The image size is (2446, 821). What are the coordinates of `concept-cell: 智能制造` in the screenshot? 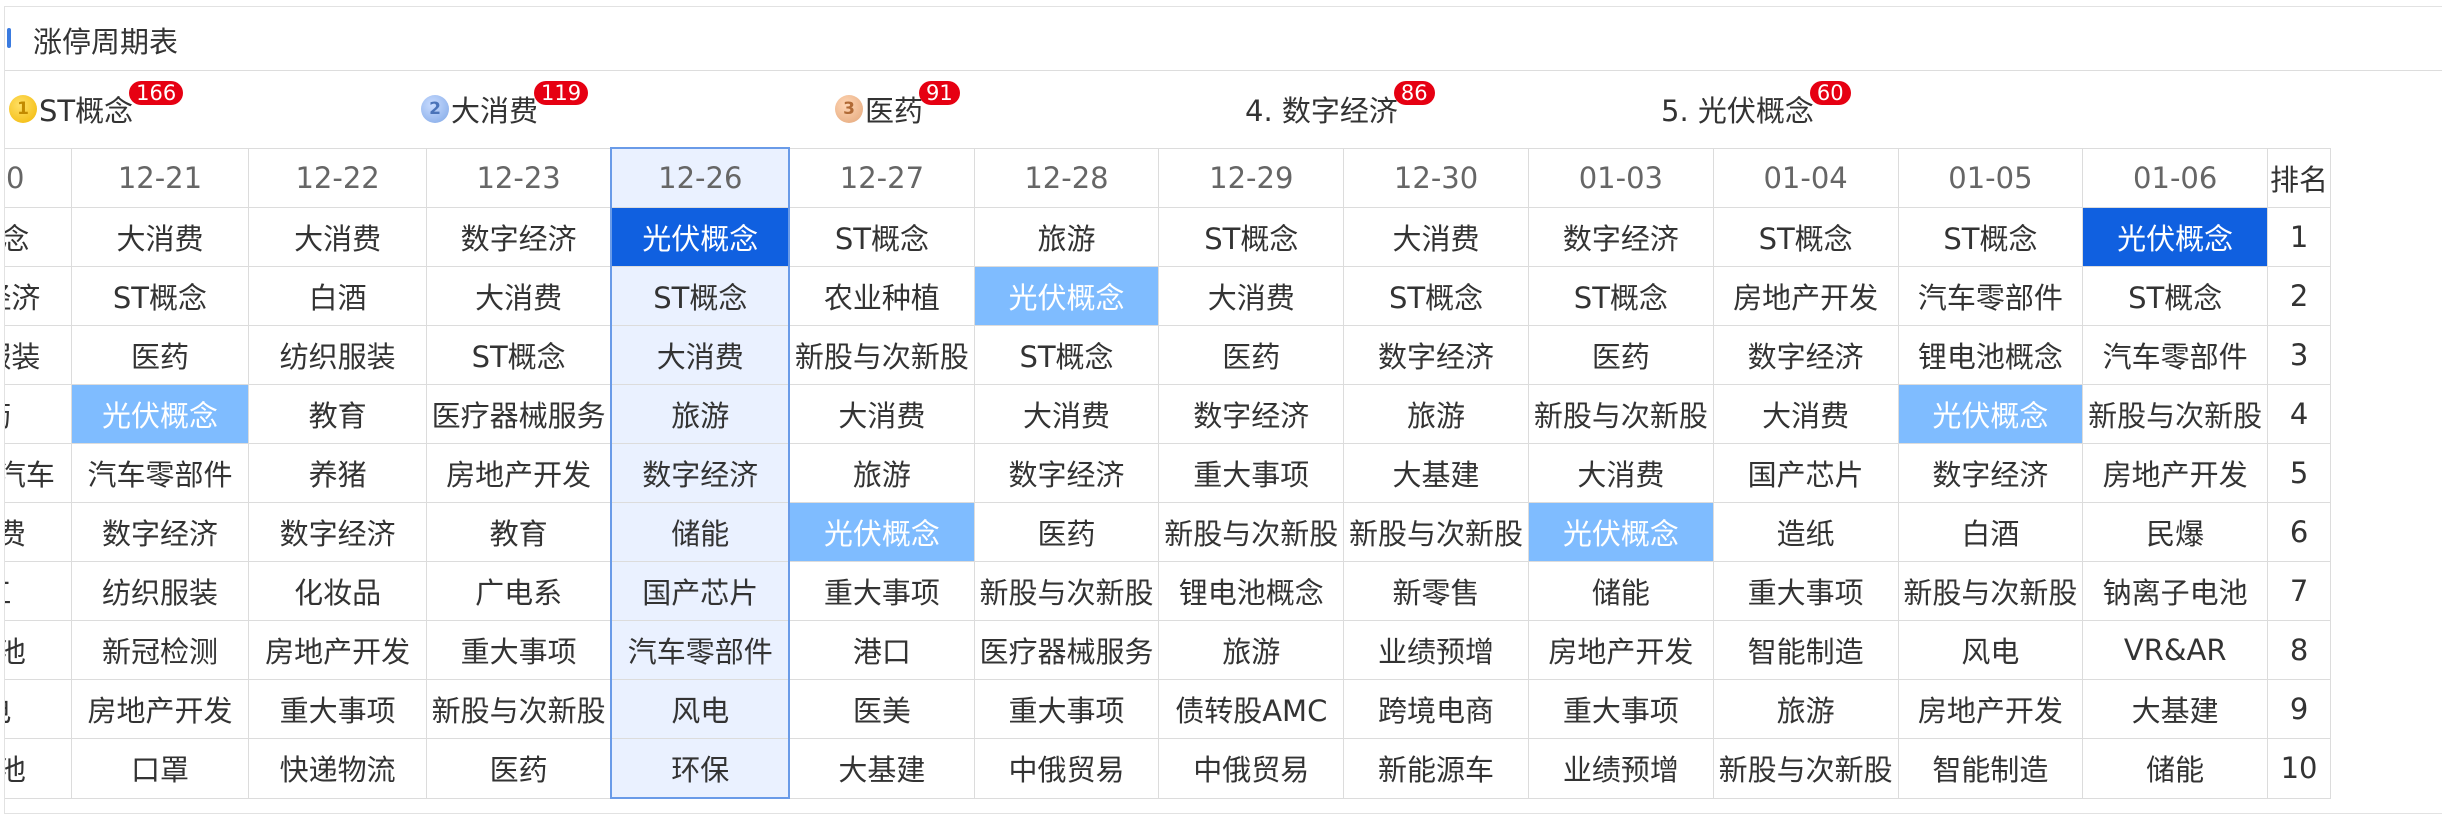 It's located at (1990, 768).